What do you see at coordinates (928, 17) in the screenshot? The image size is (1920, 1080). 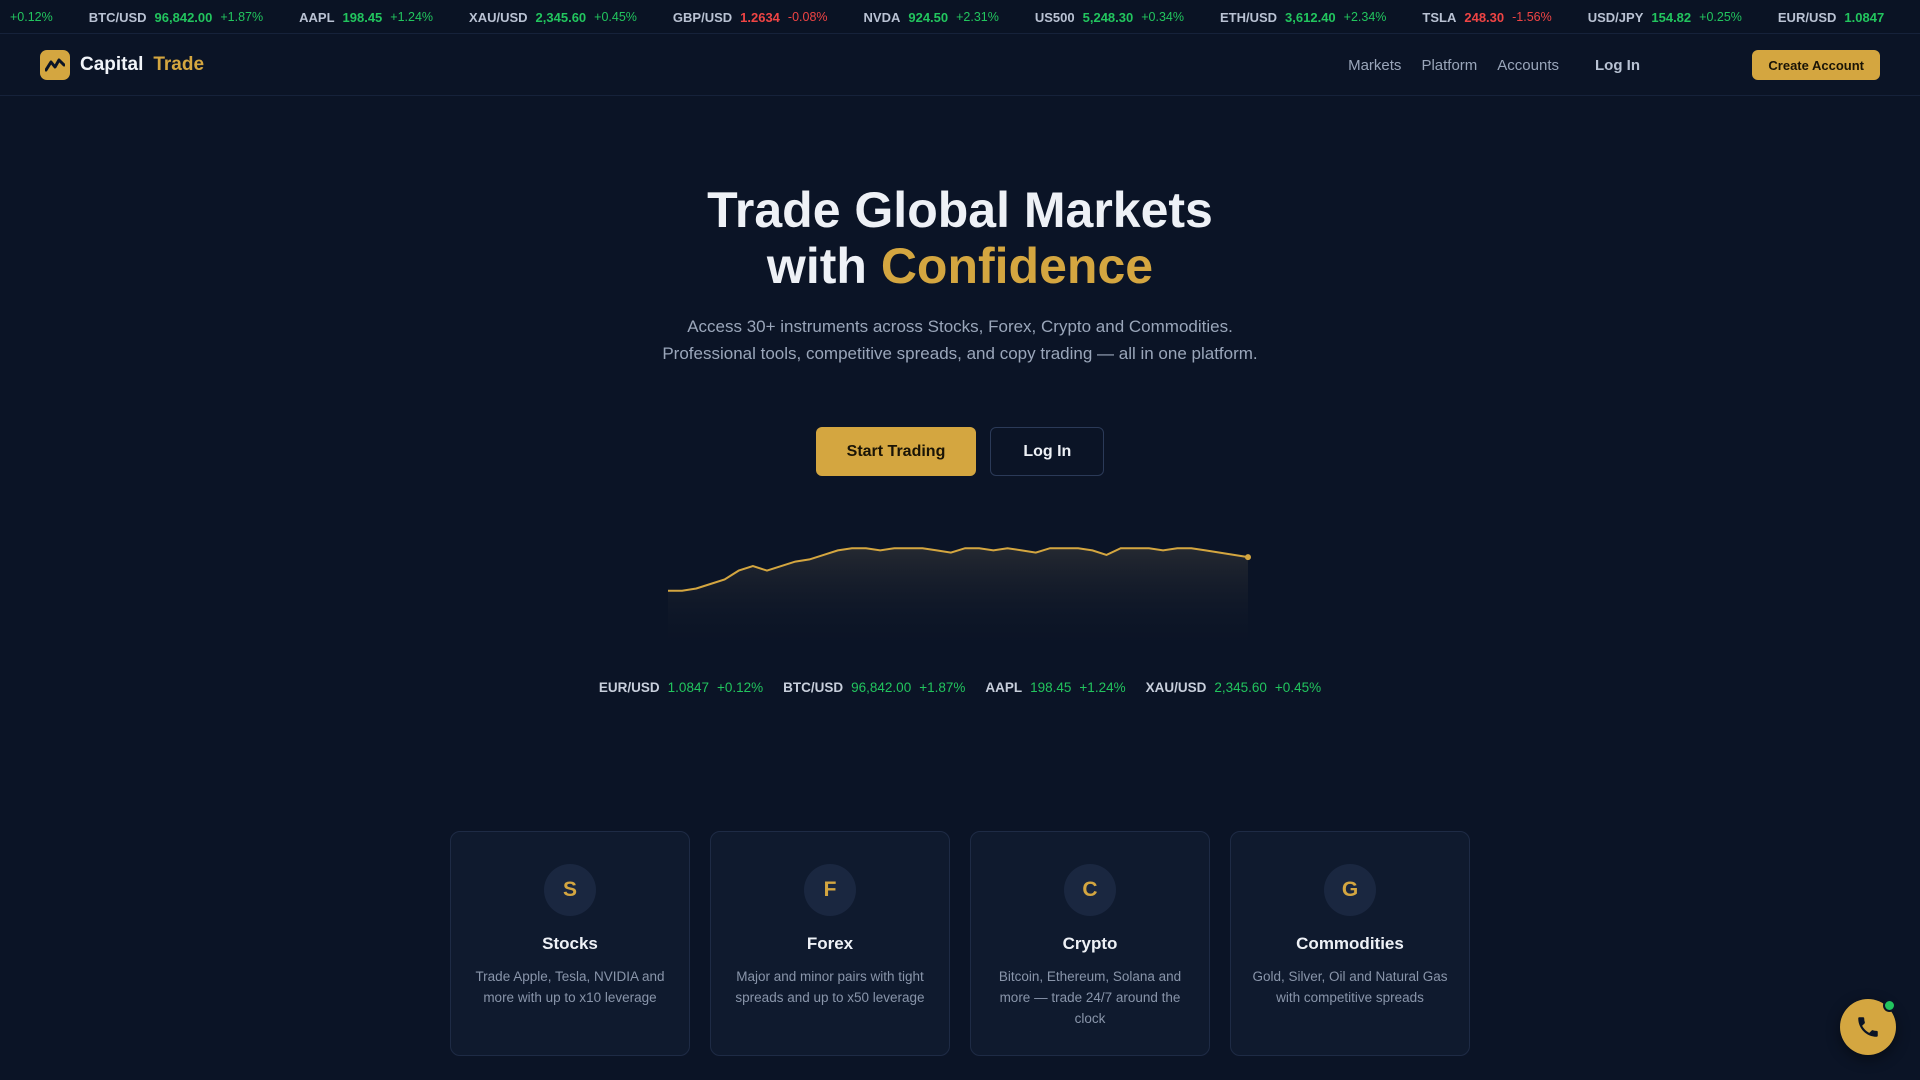 I see `ticker-price: 924.50` at bounding box center [928, 17].